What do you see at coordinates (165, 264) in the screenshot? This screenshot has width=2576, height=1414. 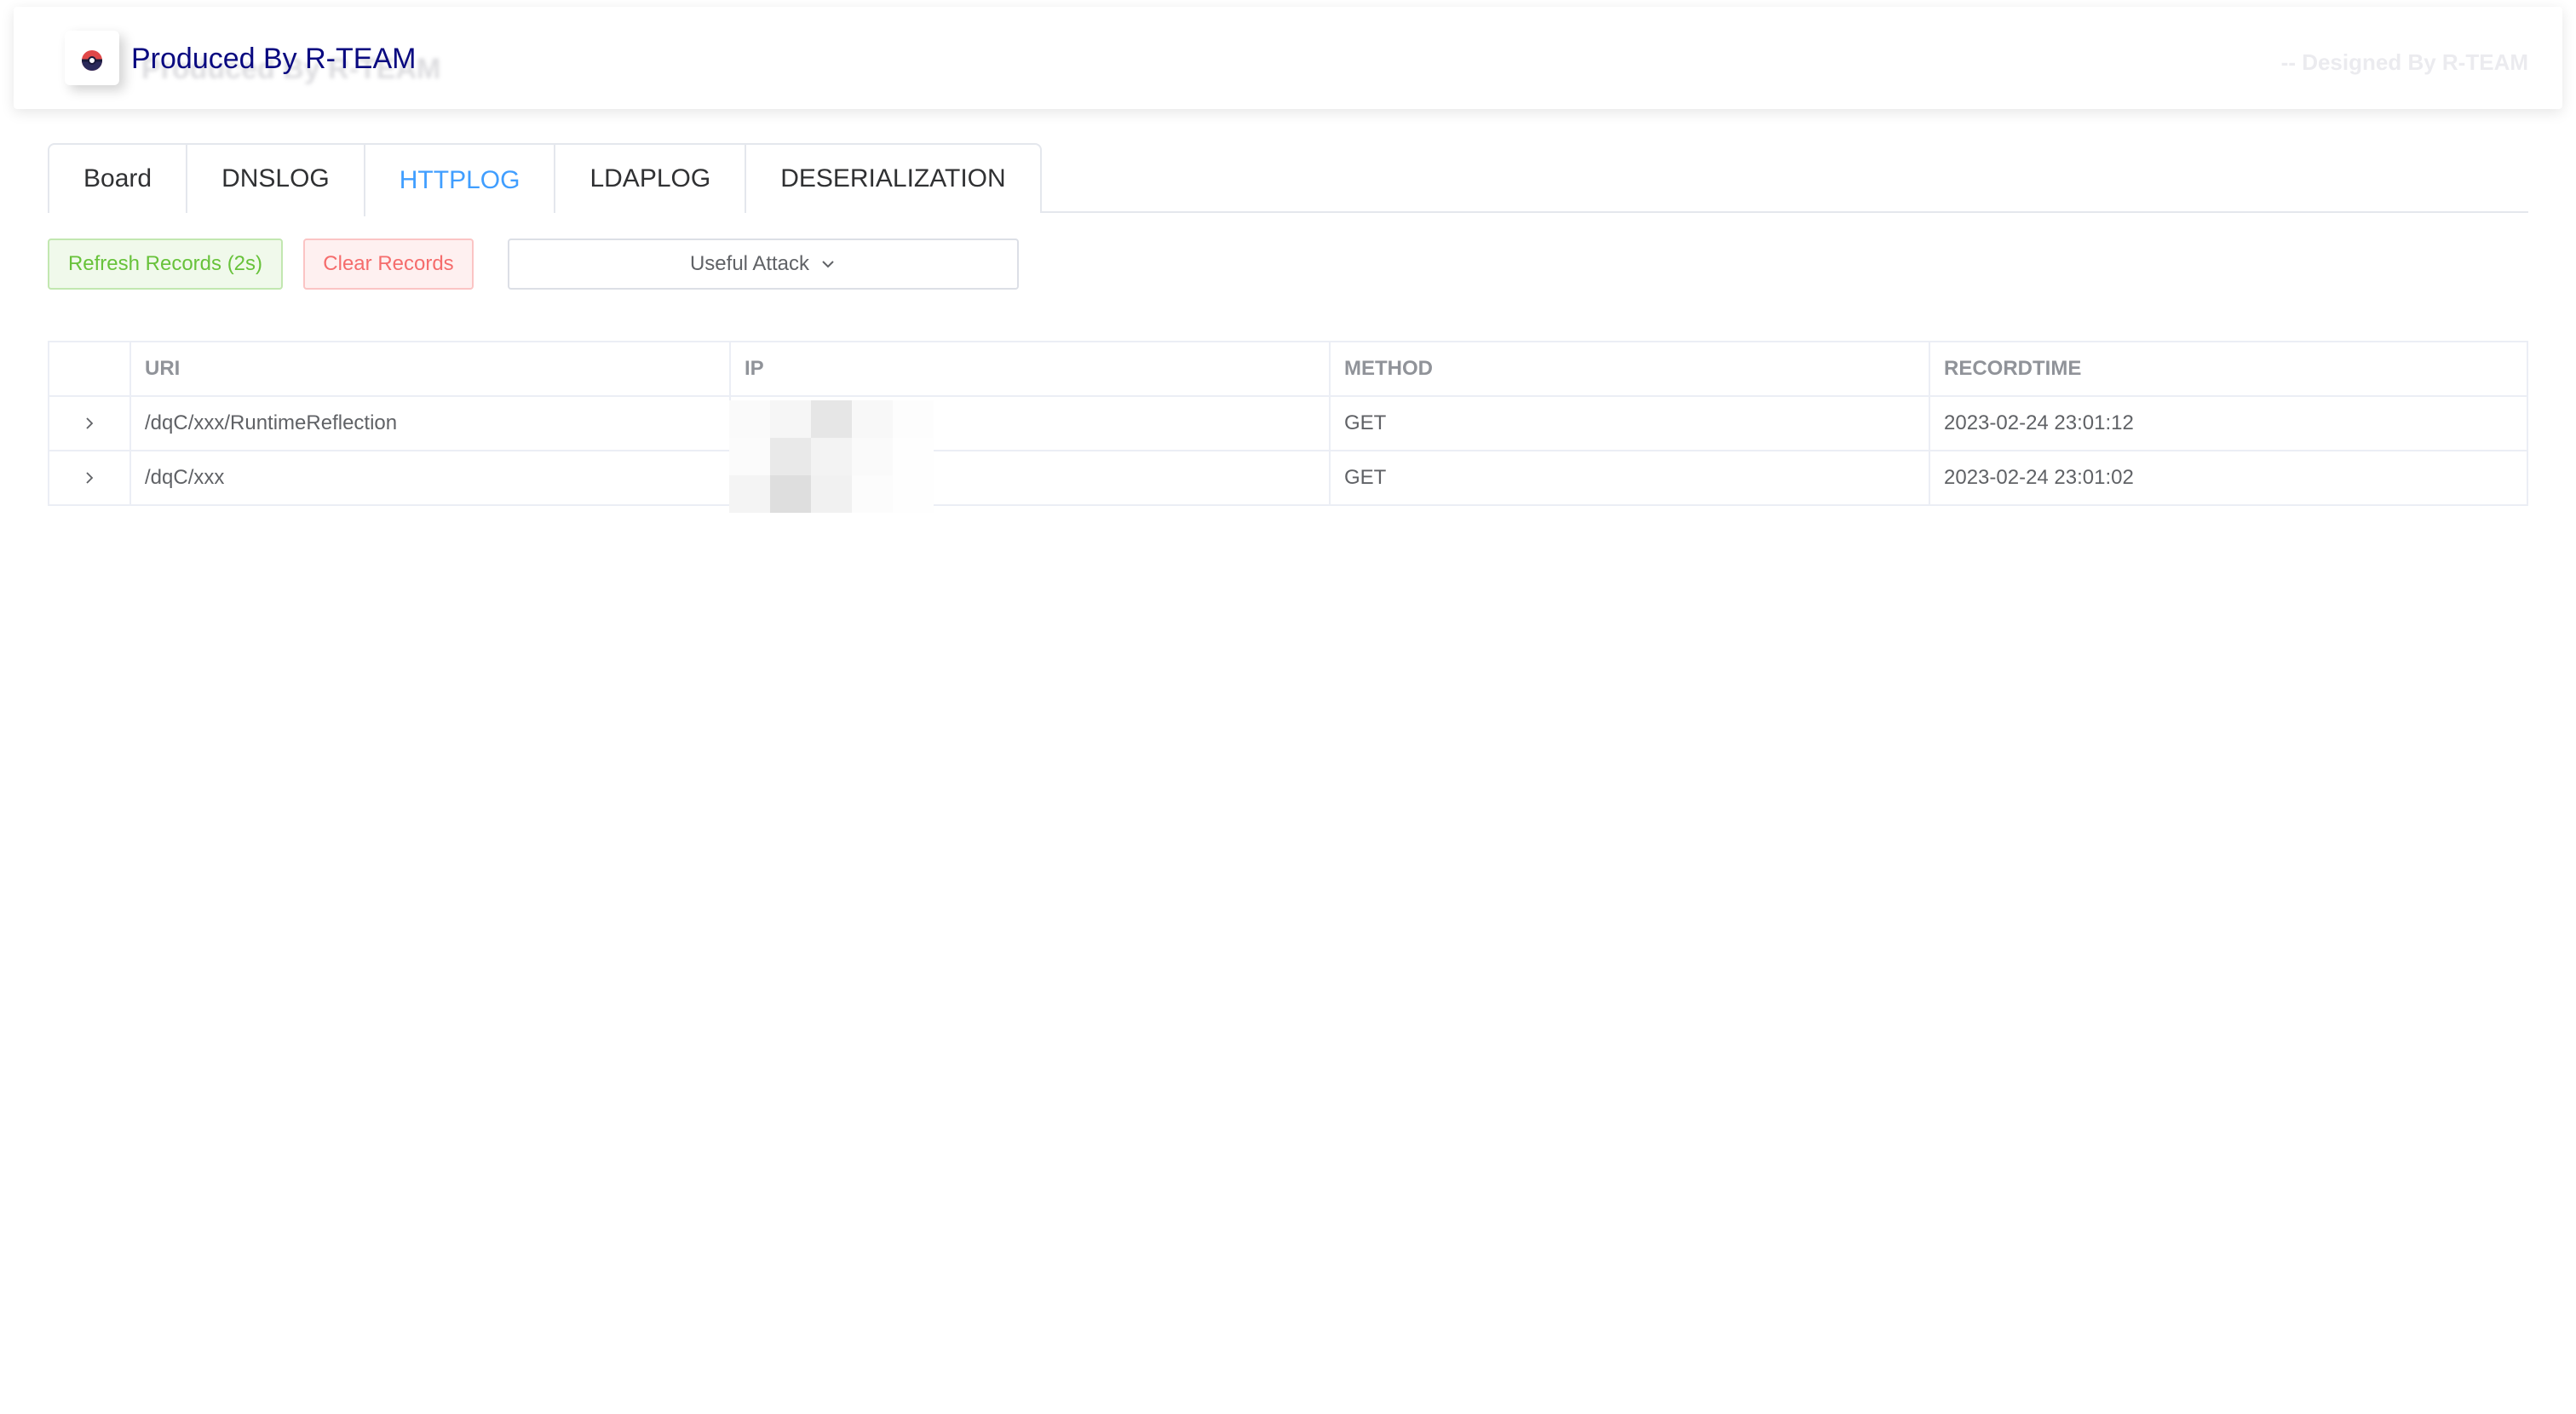 I see `refresh-records-button: Refresh Records (2s)` at bounding box center [165, 264].